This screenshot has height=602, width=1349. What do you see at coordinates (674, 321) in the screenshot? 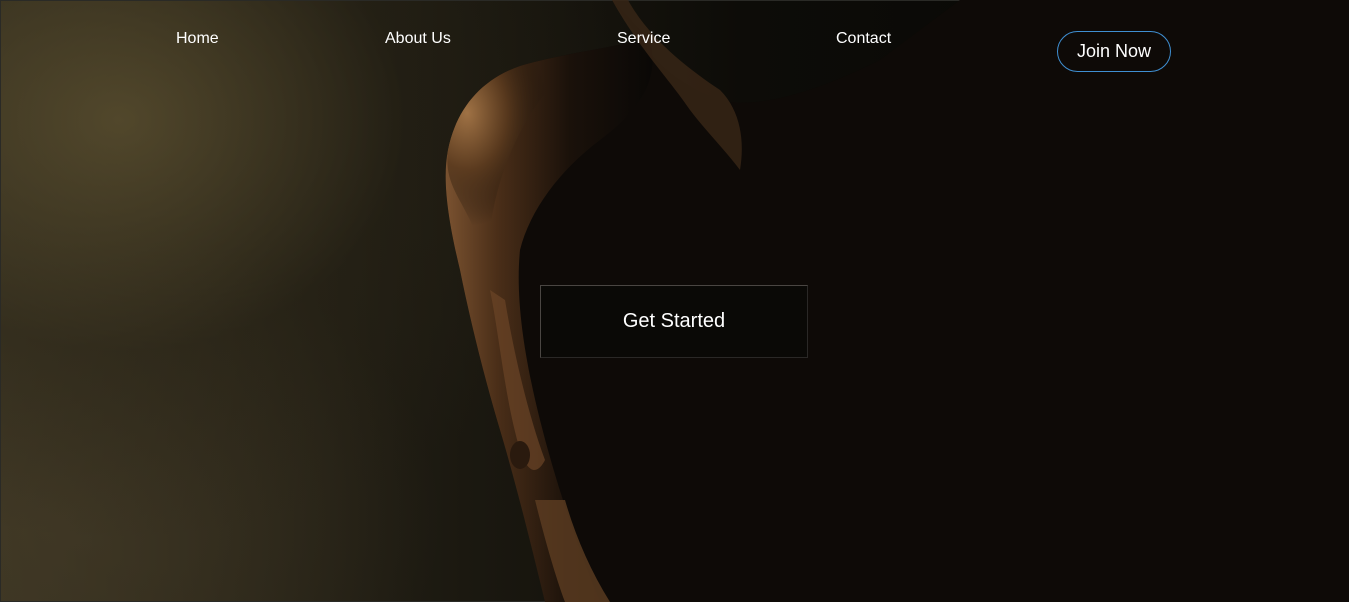
I see `get-started-button: Get Started` at bounding box center [674, 321].